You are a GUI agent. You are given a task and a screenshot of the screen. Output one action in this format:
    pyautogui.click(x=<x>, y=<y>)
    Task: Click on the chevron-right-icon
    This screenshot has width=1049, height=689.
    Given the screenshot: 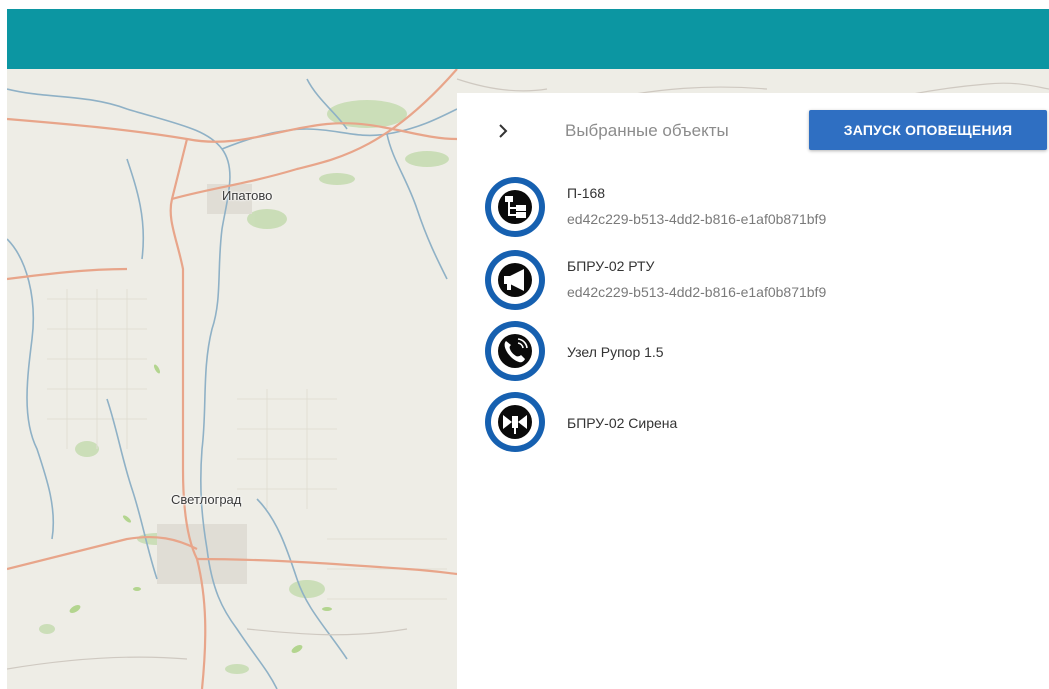 What is the action you would take?
    pyautogui.click(x=503, y=131)
    